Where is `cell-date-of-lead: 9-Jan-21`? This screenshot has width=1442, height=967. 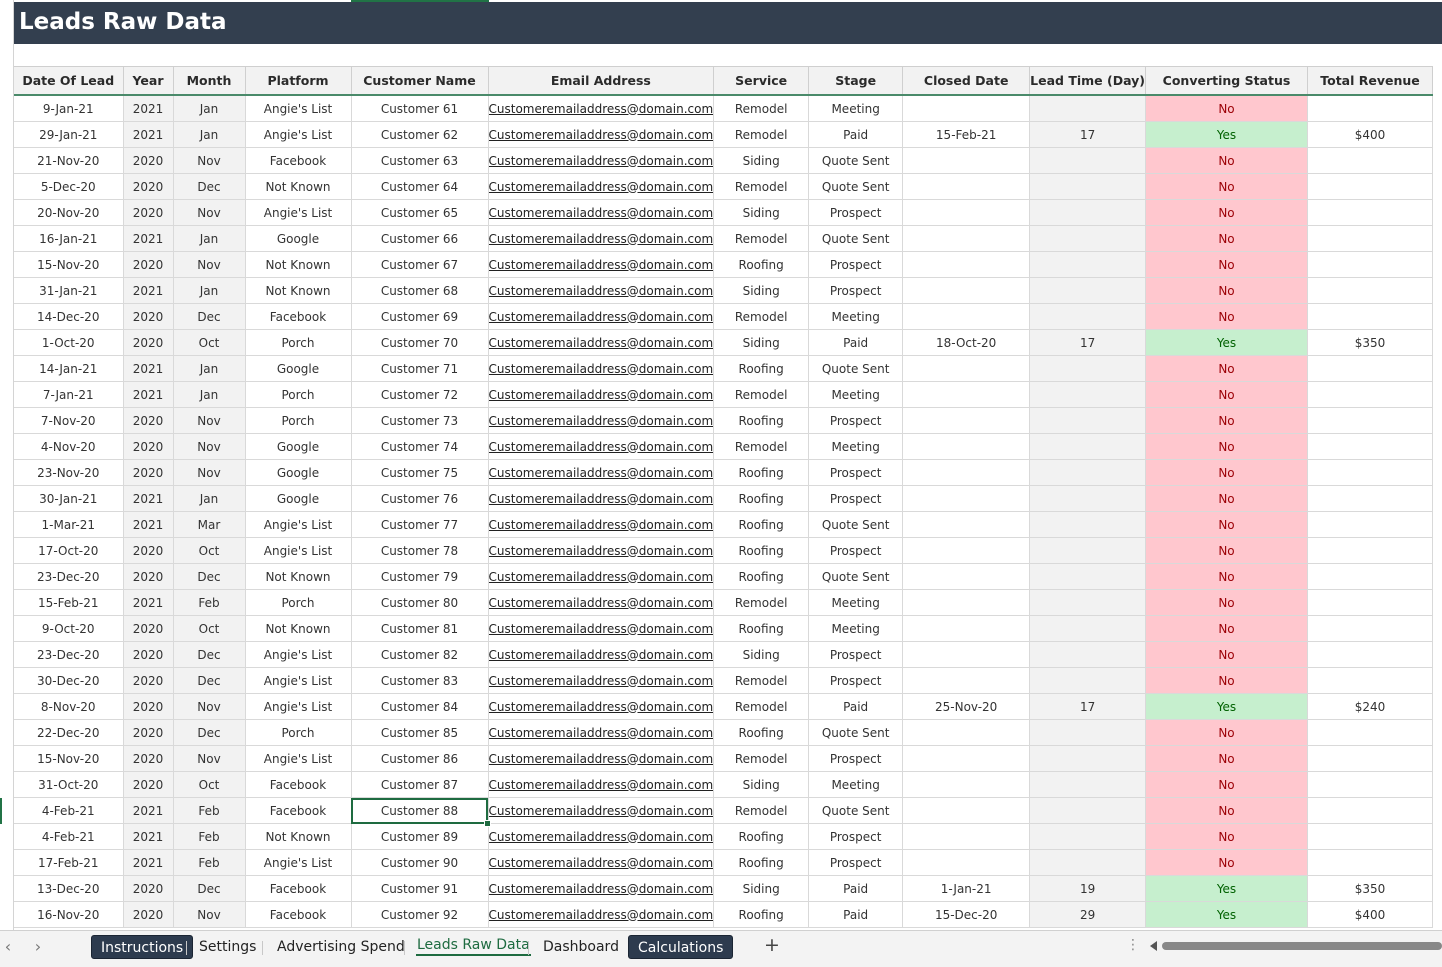 cell-date-of-lead: 9-Jan-21 is located at coordinates (69, 108).